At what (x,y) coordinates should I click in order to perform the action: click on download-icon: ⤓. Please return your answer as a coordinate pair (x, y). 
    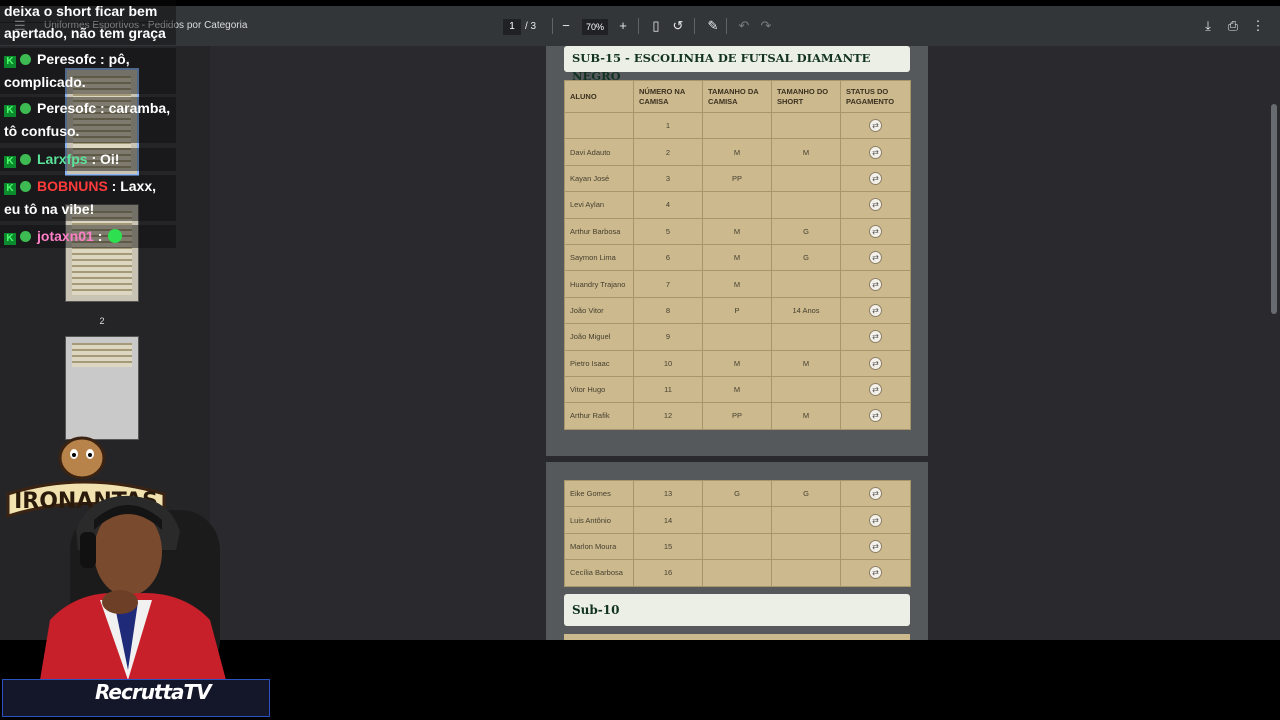
    Looking at the image, I should click on (1208, 26).